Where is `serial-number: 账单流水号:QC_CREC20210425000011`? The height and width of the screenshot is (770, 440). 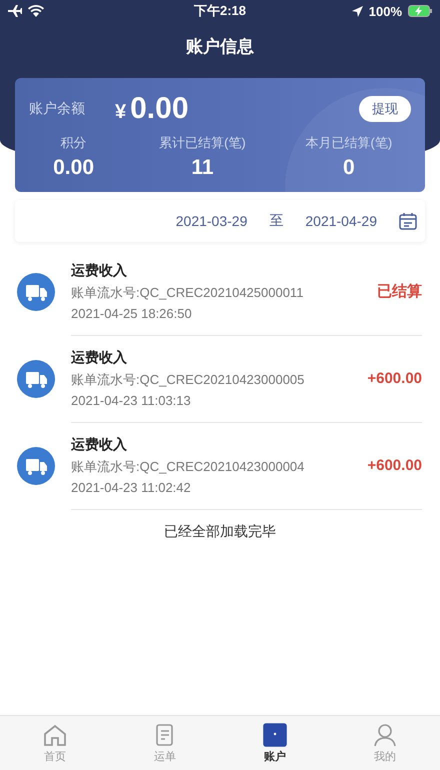 serial-number: 账单流水号:QC_CREC20210425000011 is located at coordinates (187, 293).